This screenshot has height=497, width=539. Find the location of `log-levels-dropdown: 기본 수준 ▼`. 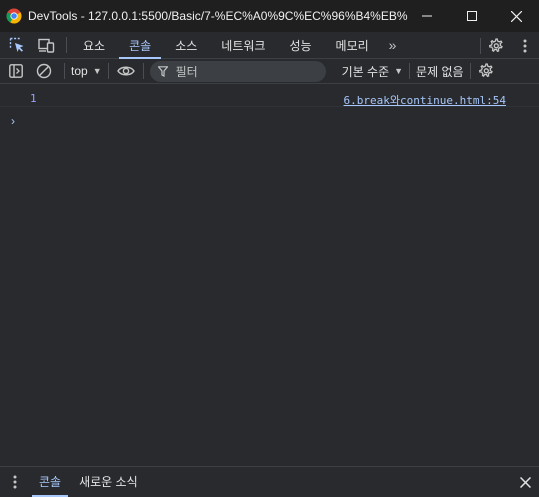

log-levels-dropdown: 기본 수준 ▼ is located at coordinates (372, 71).